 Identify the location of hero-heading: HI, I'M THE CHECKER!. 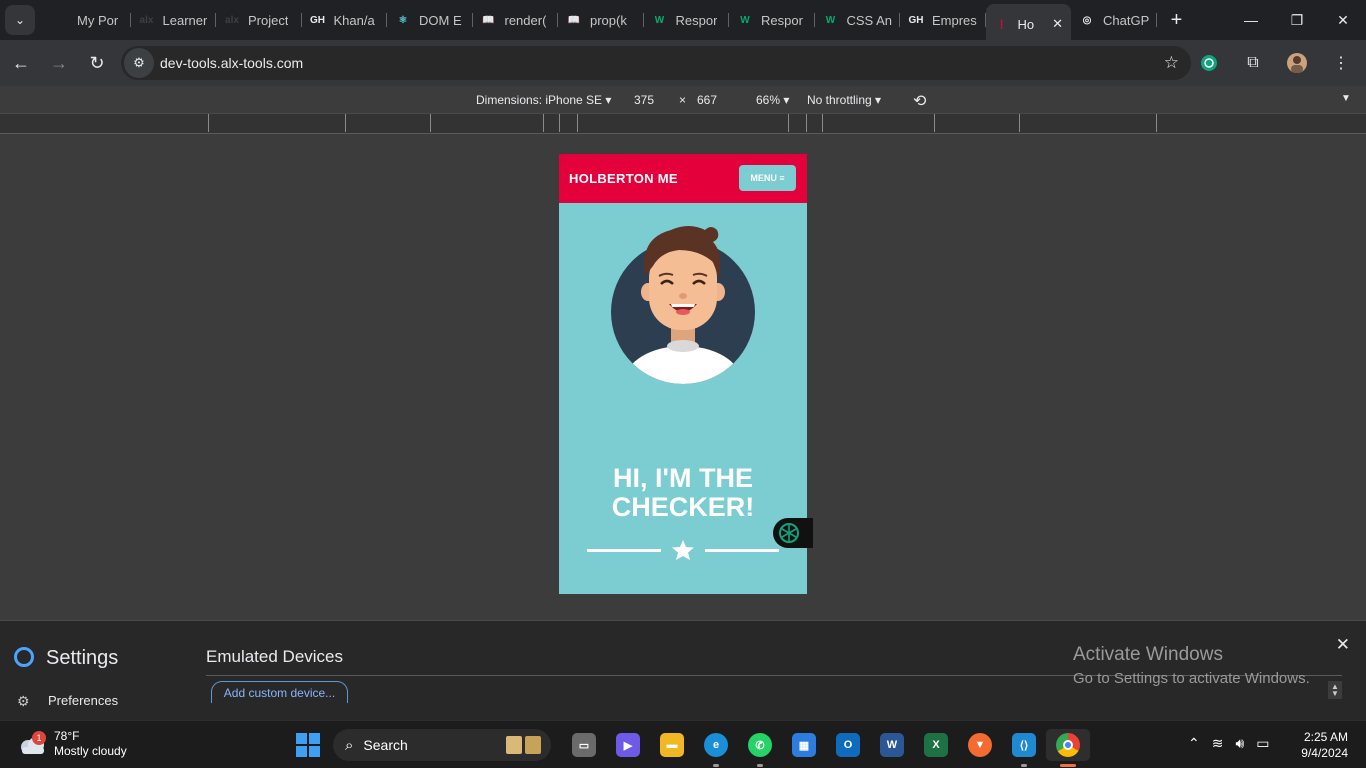
(683, 493).